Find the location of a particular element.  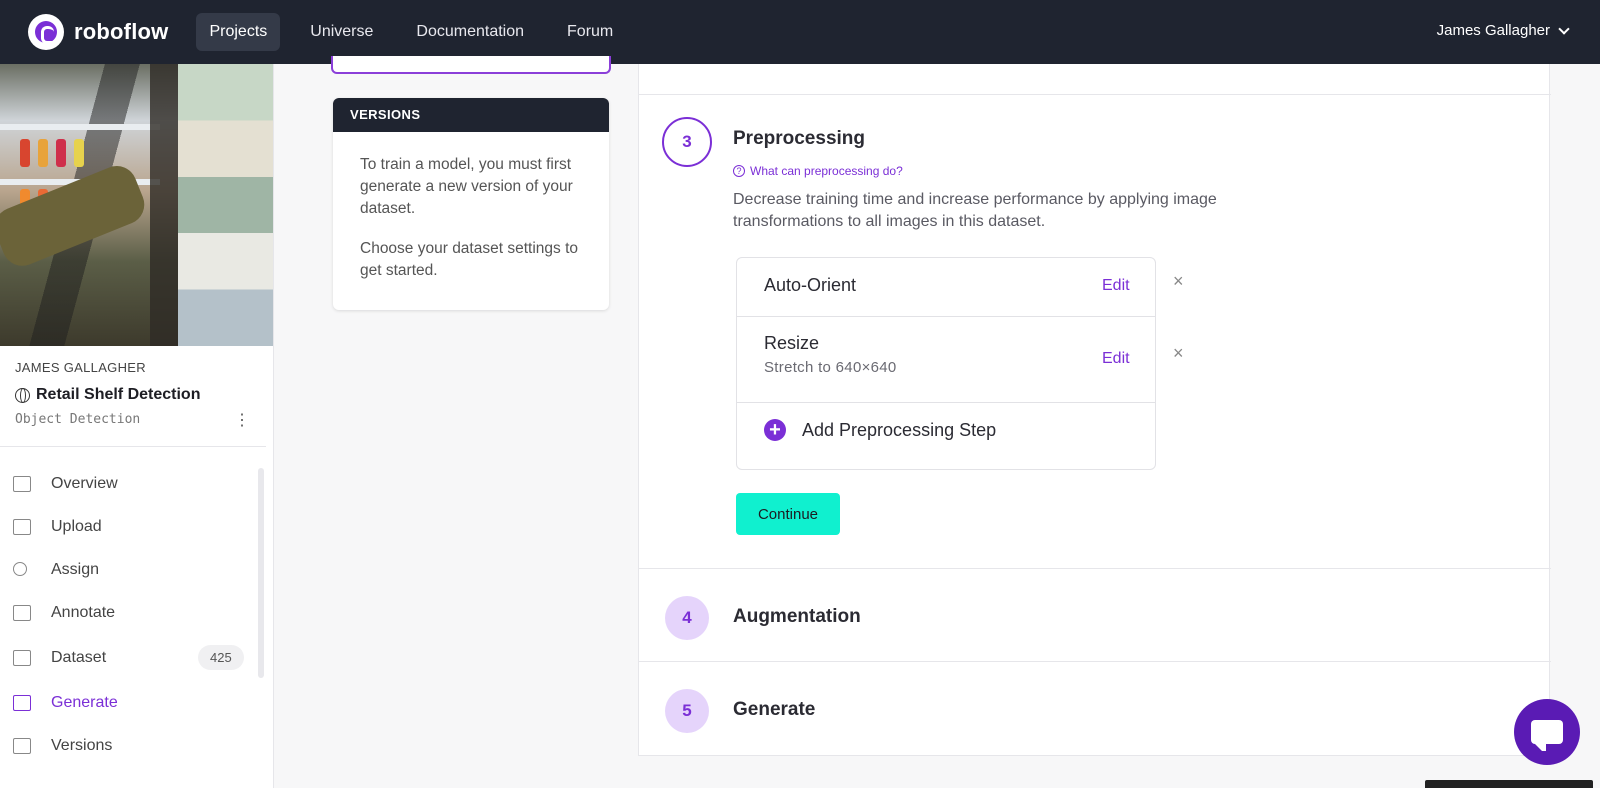

project-thumbnail is located at coordinates (136, 205).